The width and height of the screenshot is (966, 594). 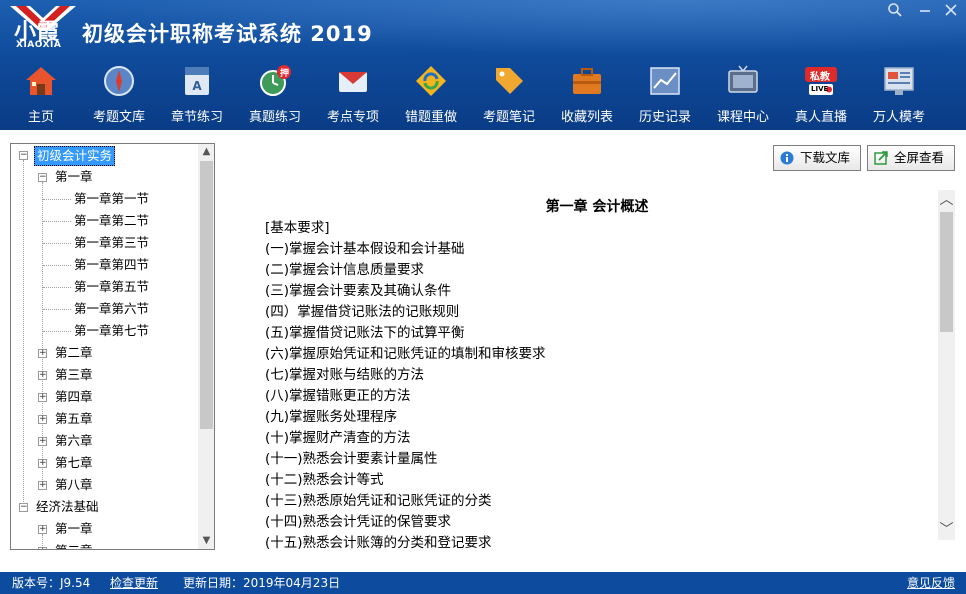 What do you see at coordinates (105, 529) in the screenshot?
I see `tree-node-chapter: + 第一章` at bounding box center [105, 529].